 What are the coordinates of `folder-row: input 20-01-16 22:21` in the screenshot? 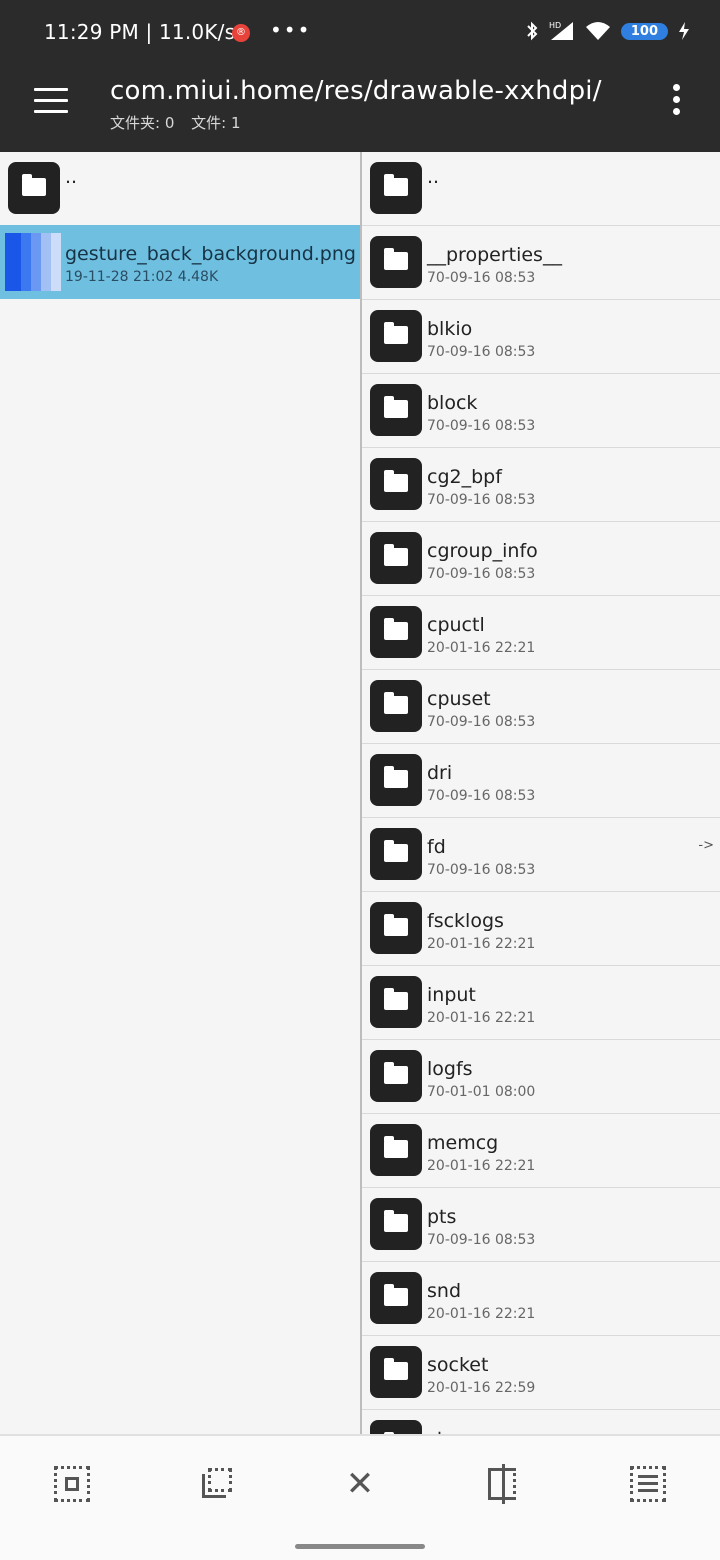 It's located at (541, 1003).